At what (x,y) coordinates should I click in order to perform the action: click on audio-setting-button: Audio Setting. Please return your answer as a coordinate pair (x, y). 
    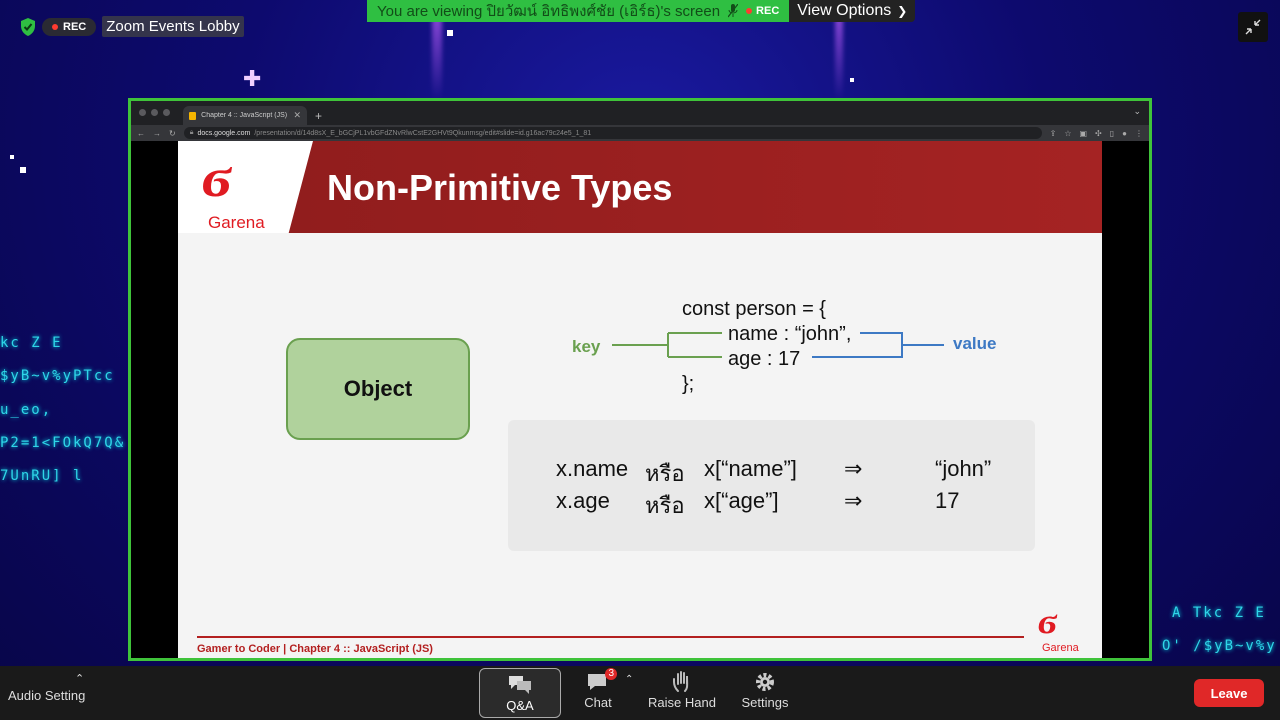
    Looking at the image, I should click on (46, 695).